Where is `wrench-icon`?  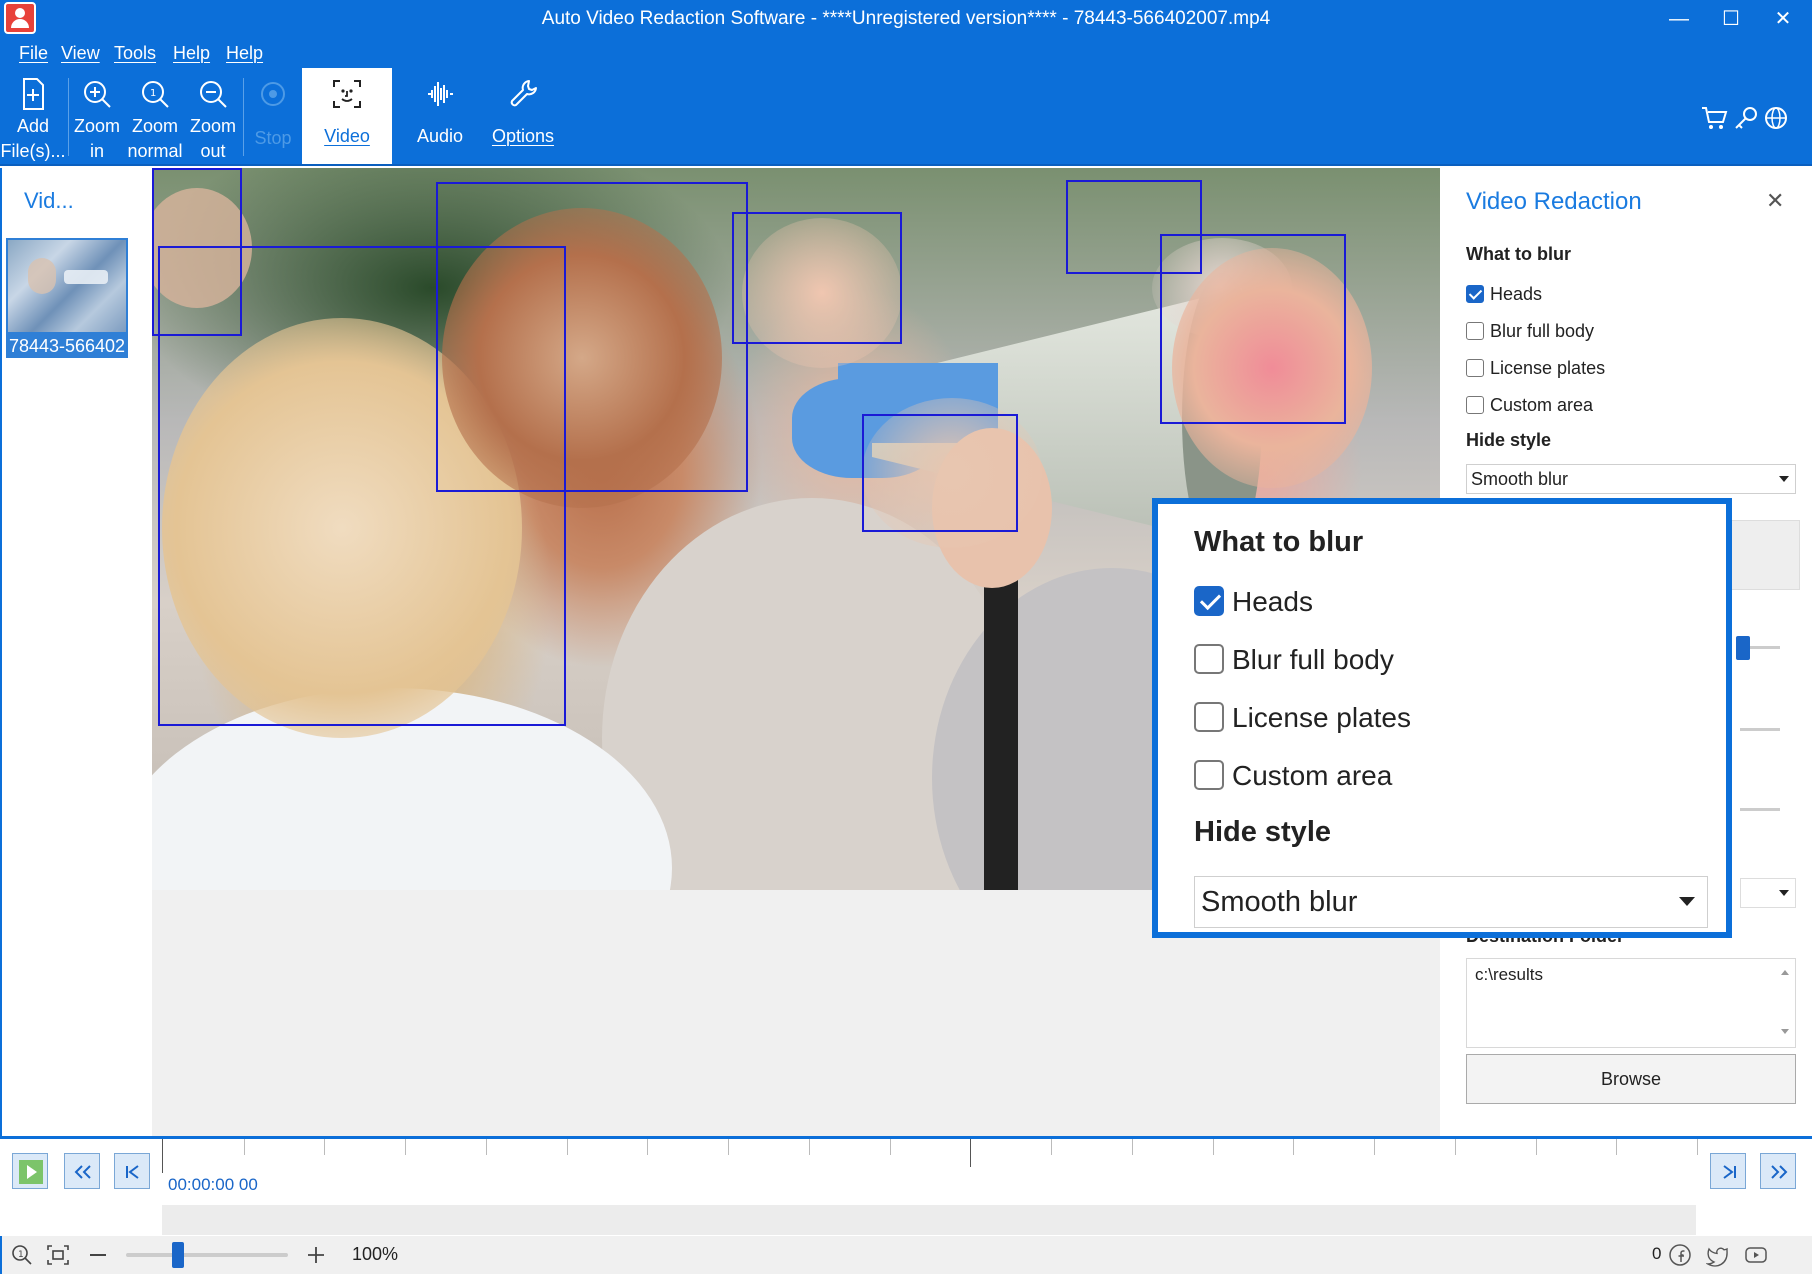
wrench-icon is located at coordinates (523, 93).